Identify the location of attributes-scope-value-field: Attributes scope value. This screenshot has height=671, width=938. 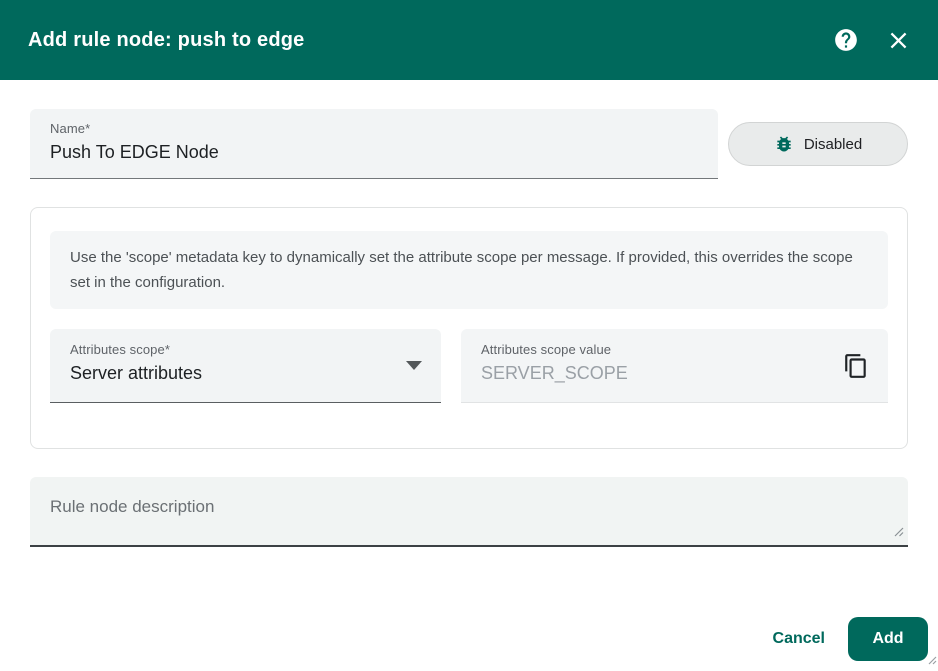
(674, 366).